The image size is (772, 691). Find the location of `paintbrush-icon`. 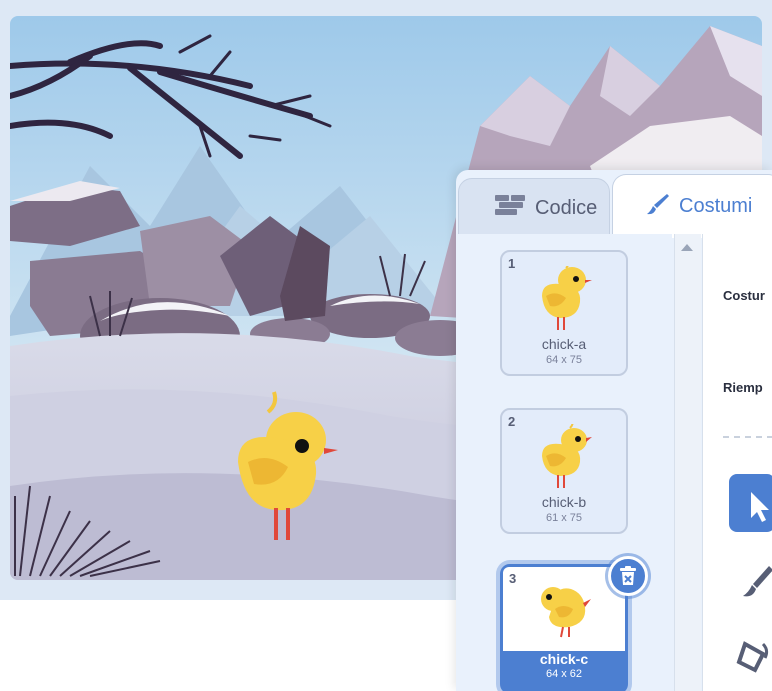

paintbrush-icon is located at coordinates (658, 207).